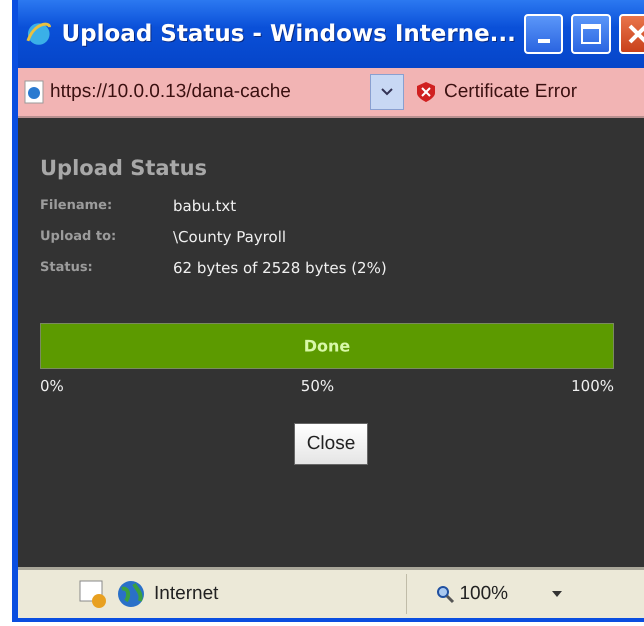 This screenshot has height=626, width=644. Describe the element at coordinates (544, 41) in the screenshot. I see `minimize-icon` at that location.